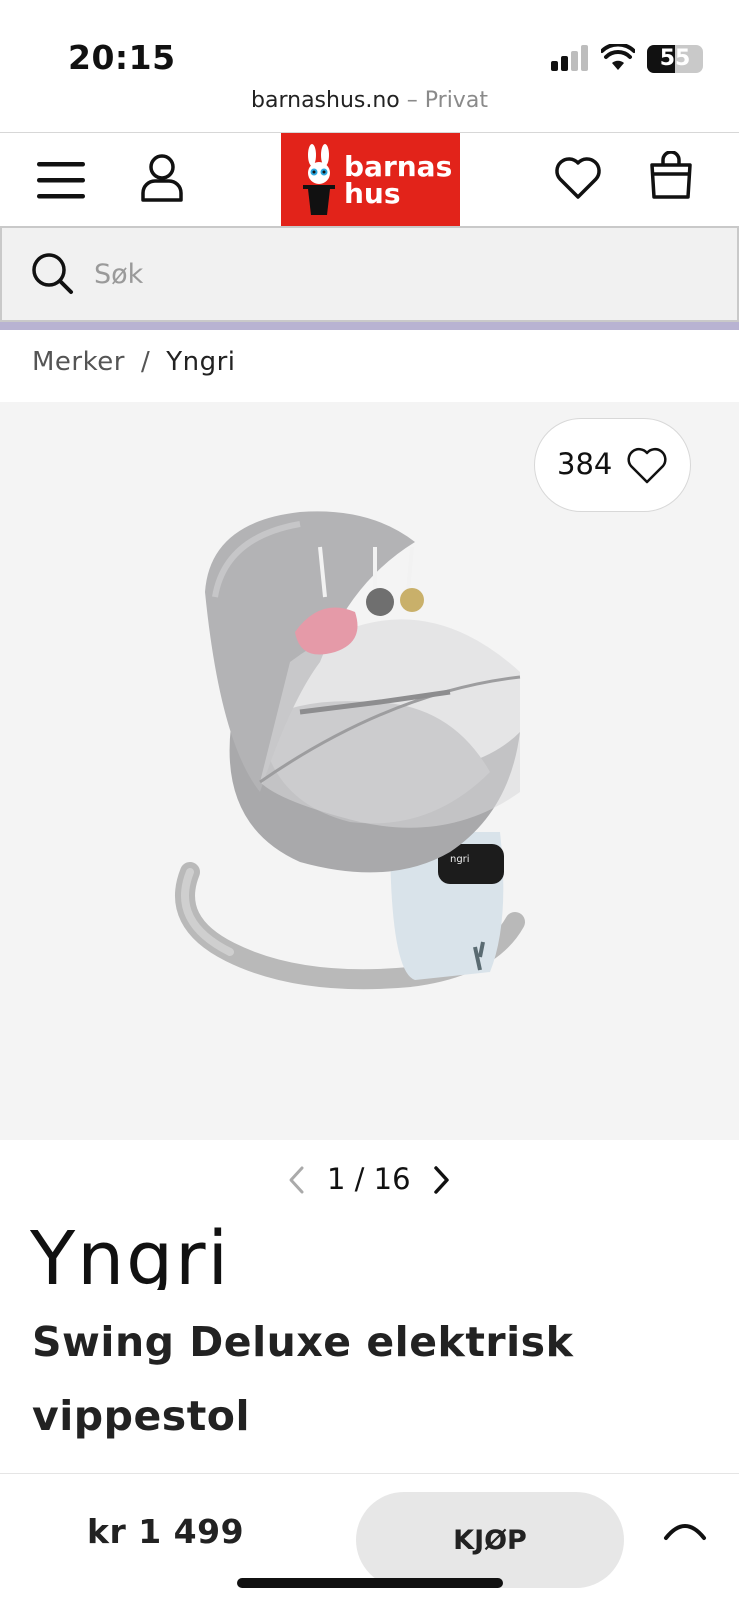  I want to click on image-current: 1, so click(336, 1179).